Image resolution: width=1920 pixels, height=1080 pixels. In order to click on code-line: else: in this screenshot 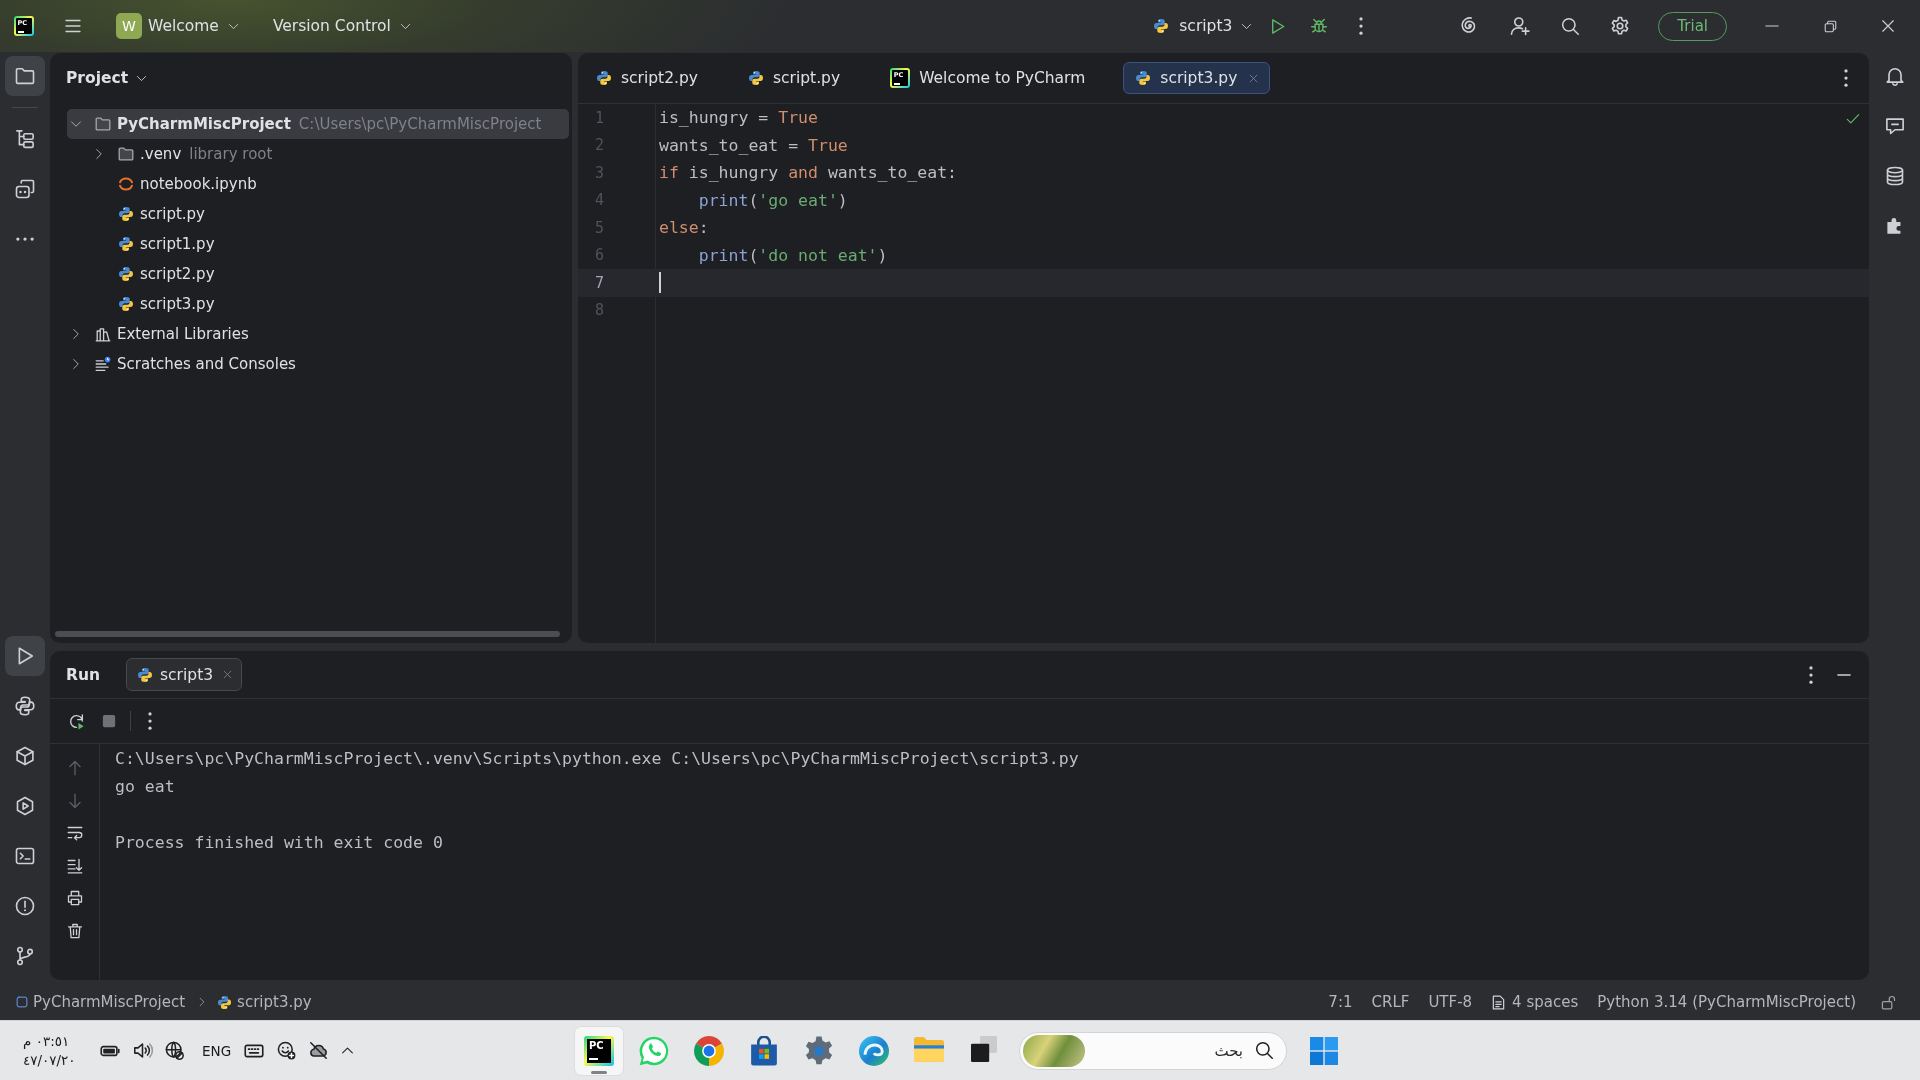, I will do `click(684, 228)`.